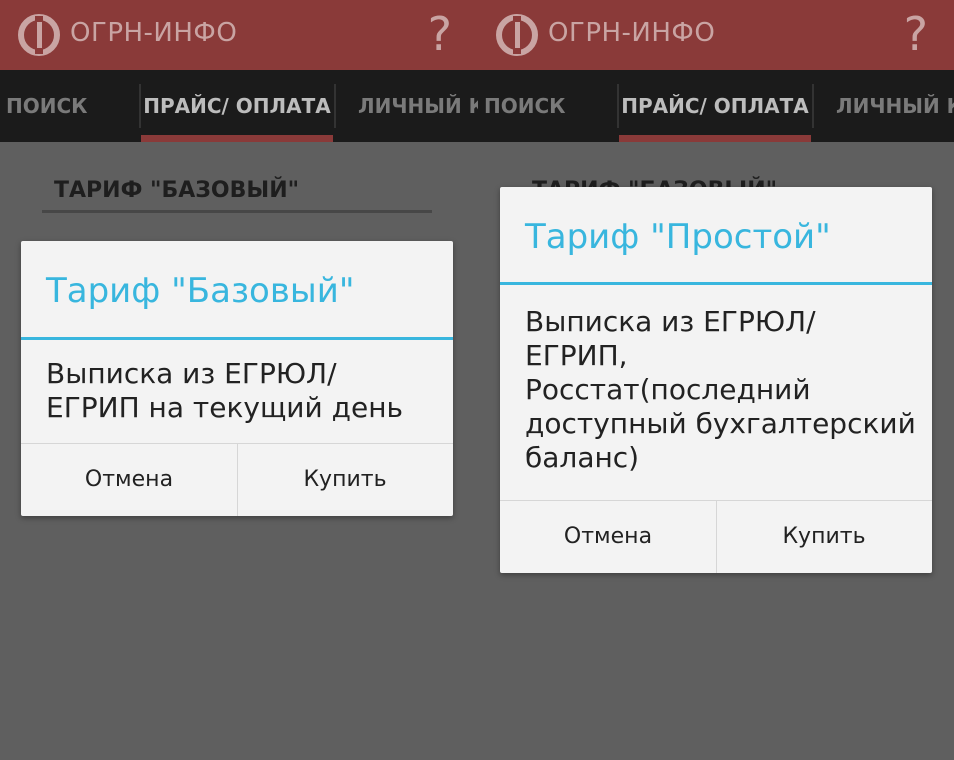  Describe the element at coordinates (200, 291) in the screenshot. I see `dialog-title: Тариф "Базовый"` at that location.